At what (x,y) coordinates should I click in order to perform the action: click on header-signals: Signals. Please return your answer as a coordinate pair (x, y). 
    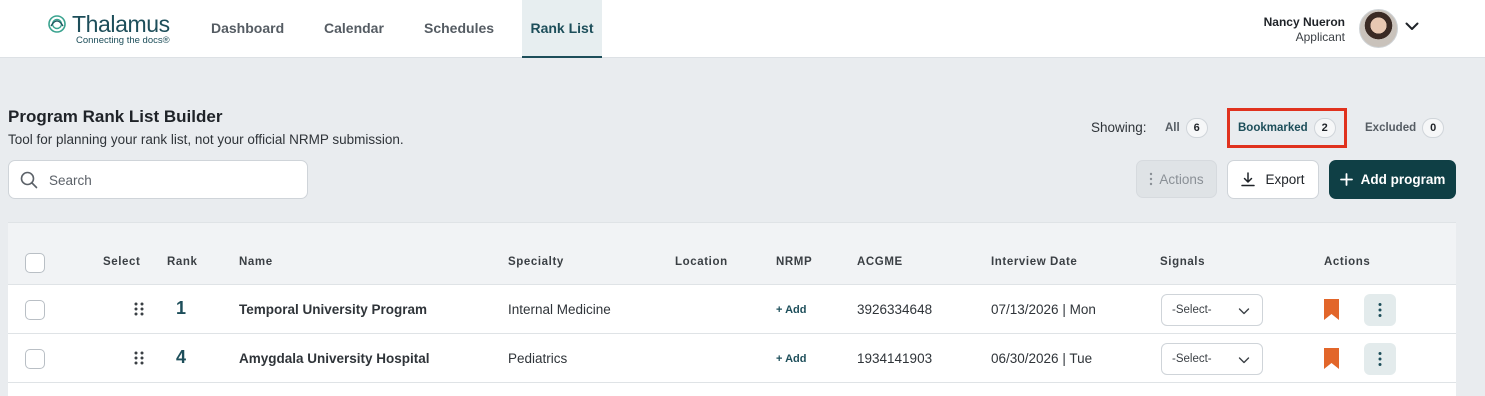
    Looking at the image, I should click on (1182, 262).